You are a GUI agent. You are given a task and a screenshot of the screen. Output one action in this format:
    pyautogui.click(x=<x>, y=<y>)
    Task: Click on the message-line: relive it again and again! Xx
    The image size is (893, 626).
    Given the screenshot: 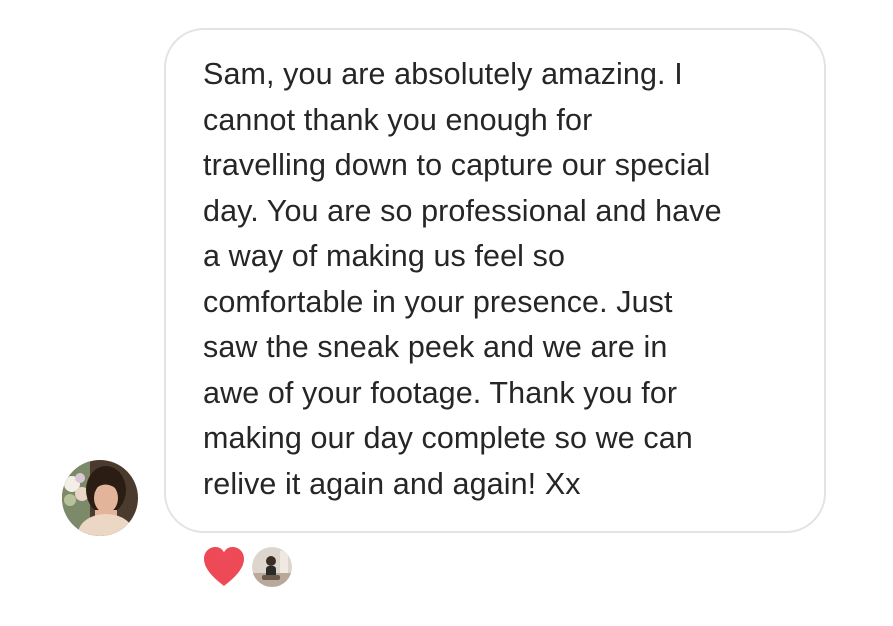 What is the action you would take?
    pyautogui.click(x=392, y=483)
    